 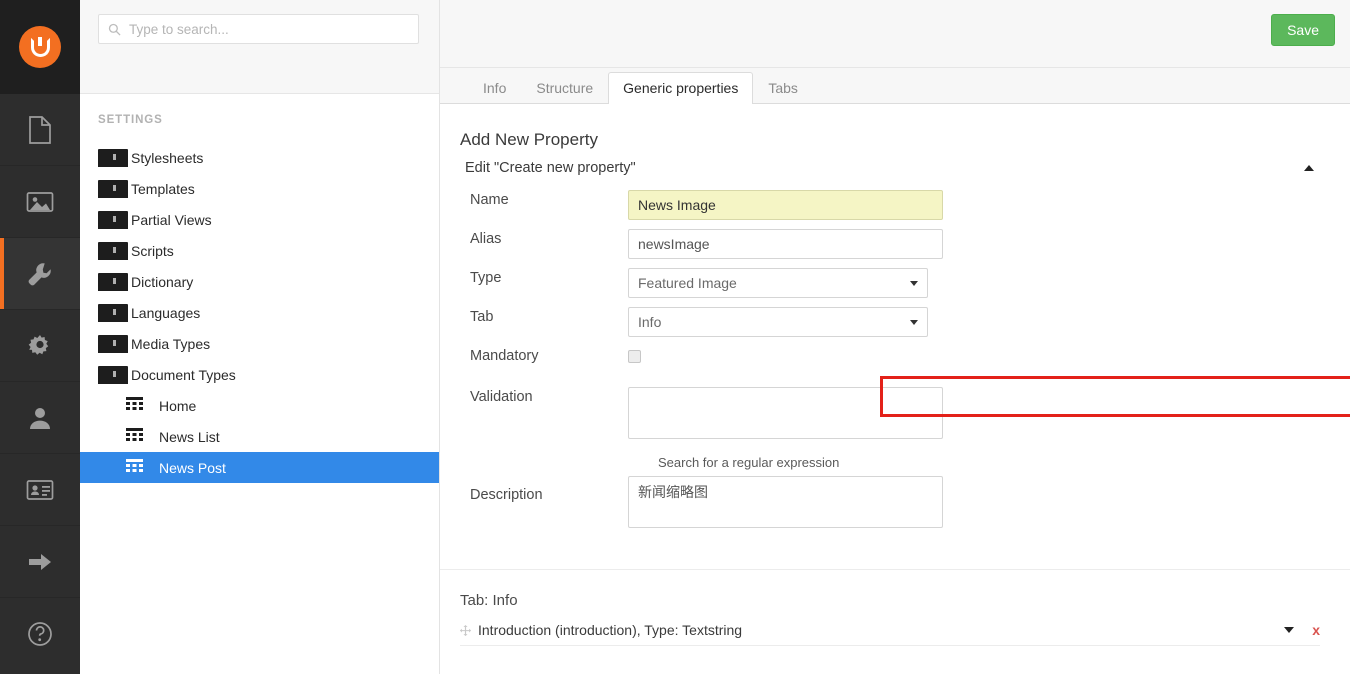 I want to click on tab-generic-properties: Generic properties, so click(x=681, y=88).